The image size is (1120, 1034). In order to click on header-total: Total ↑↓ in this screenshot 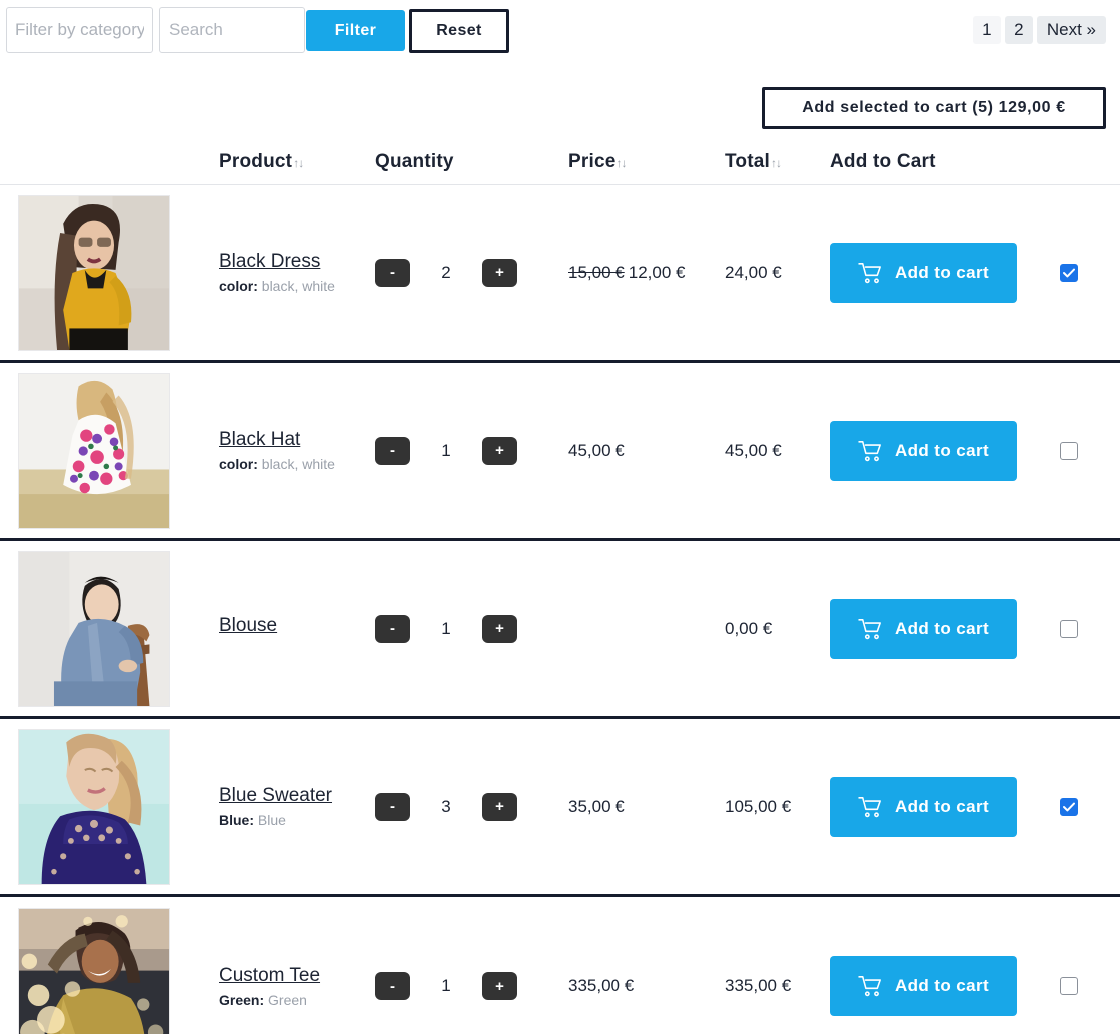, I will do `click(777, 162)`.